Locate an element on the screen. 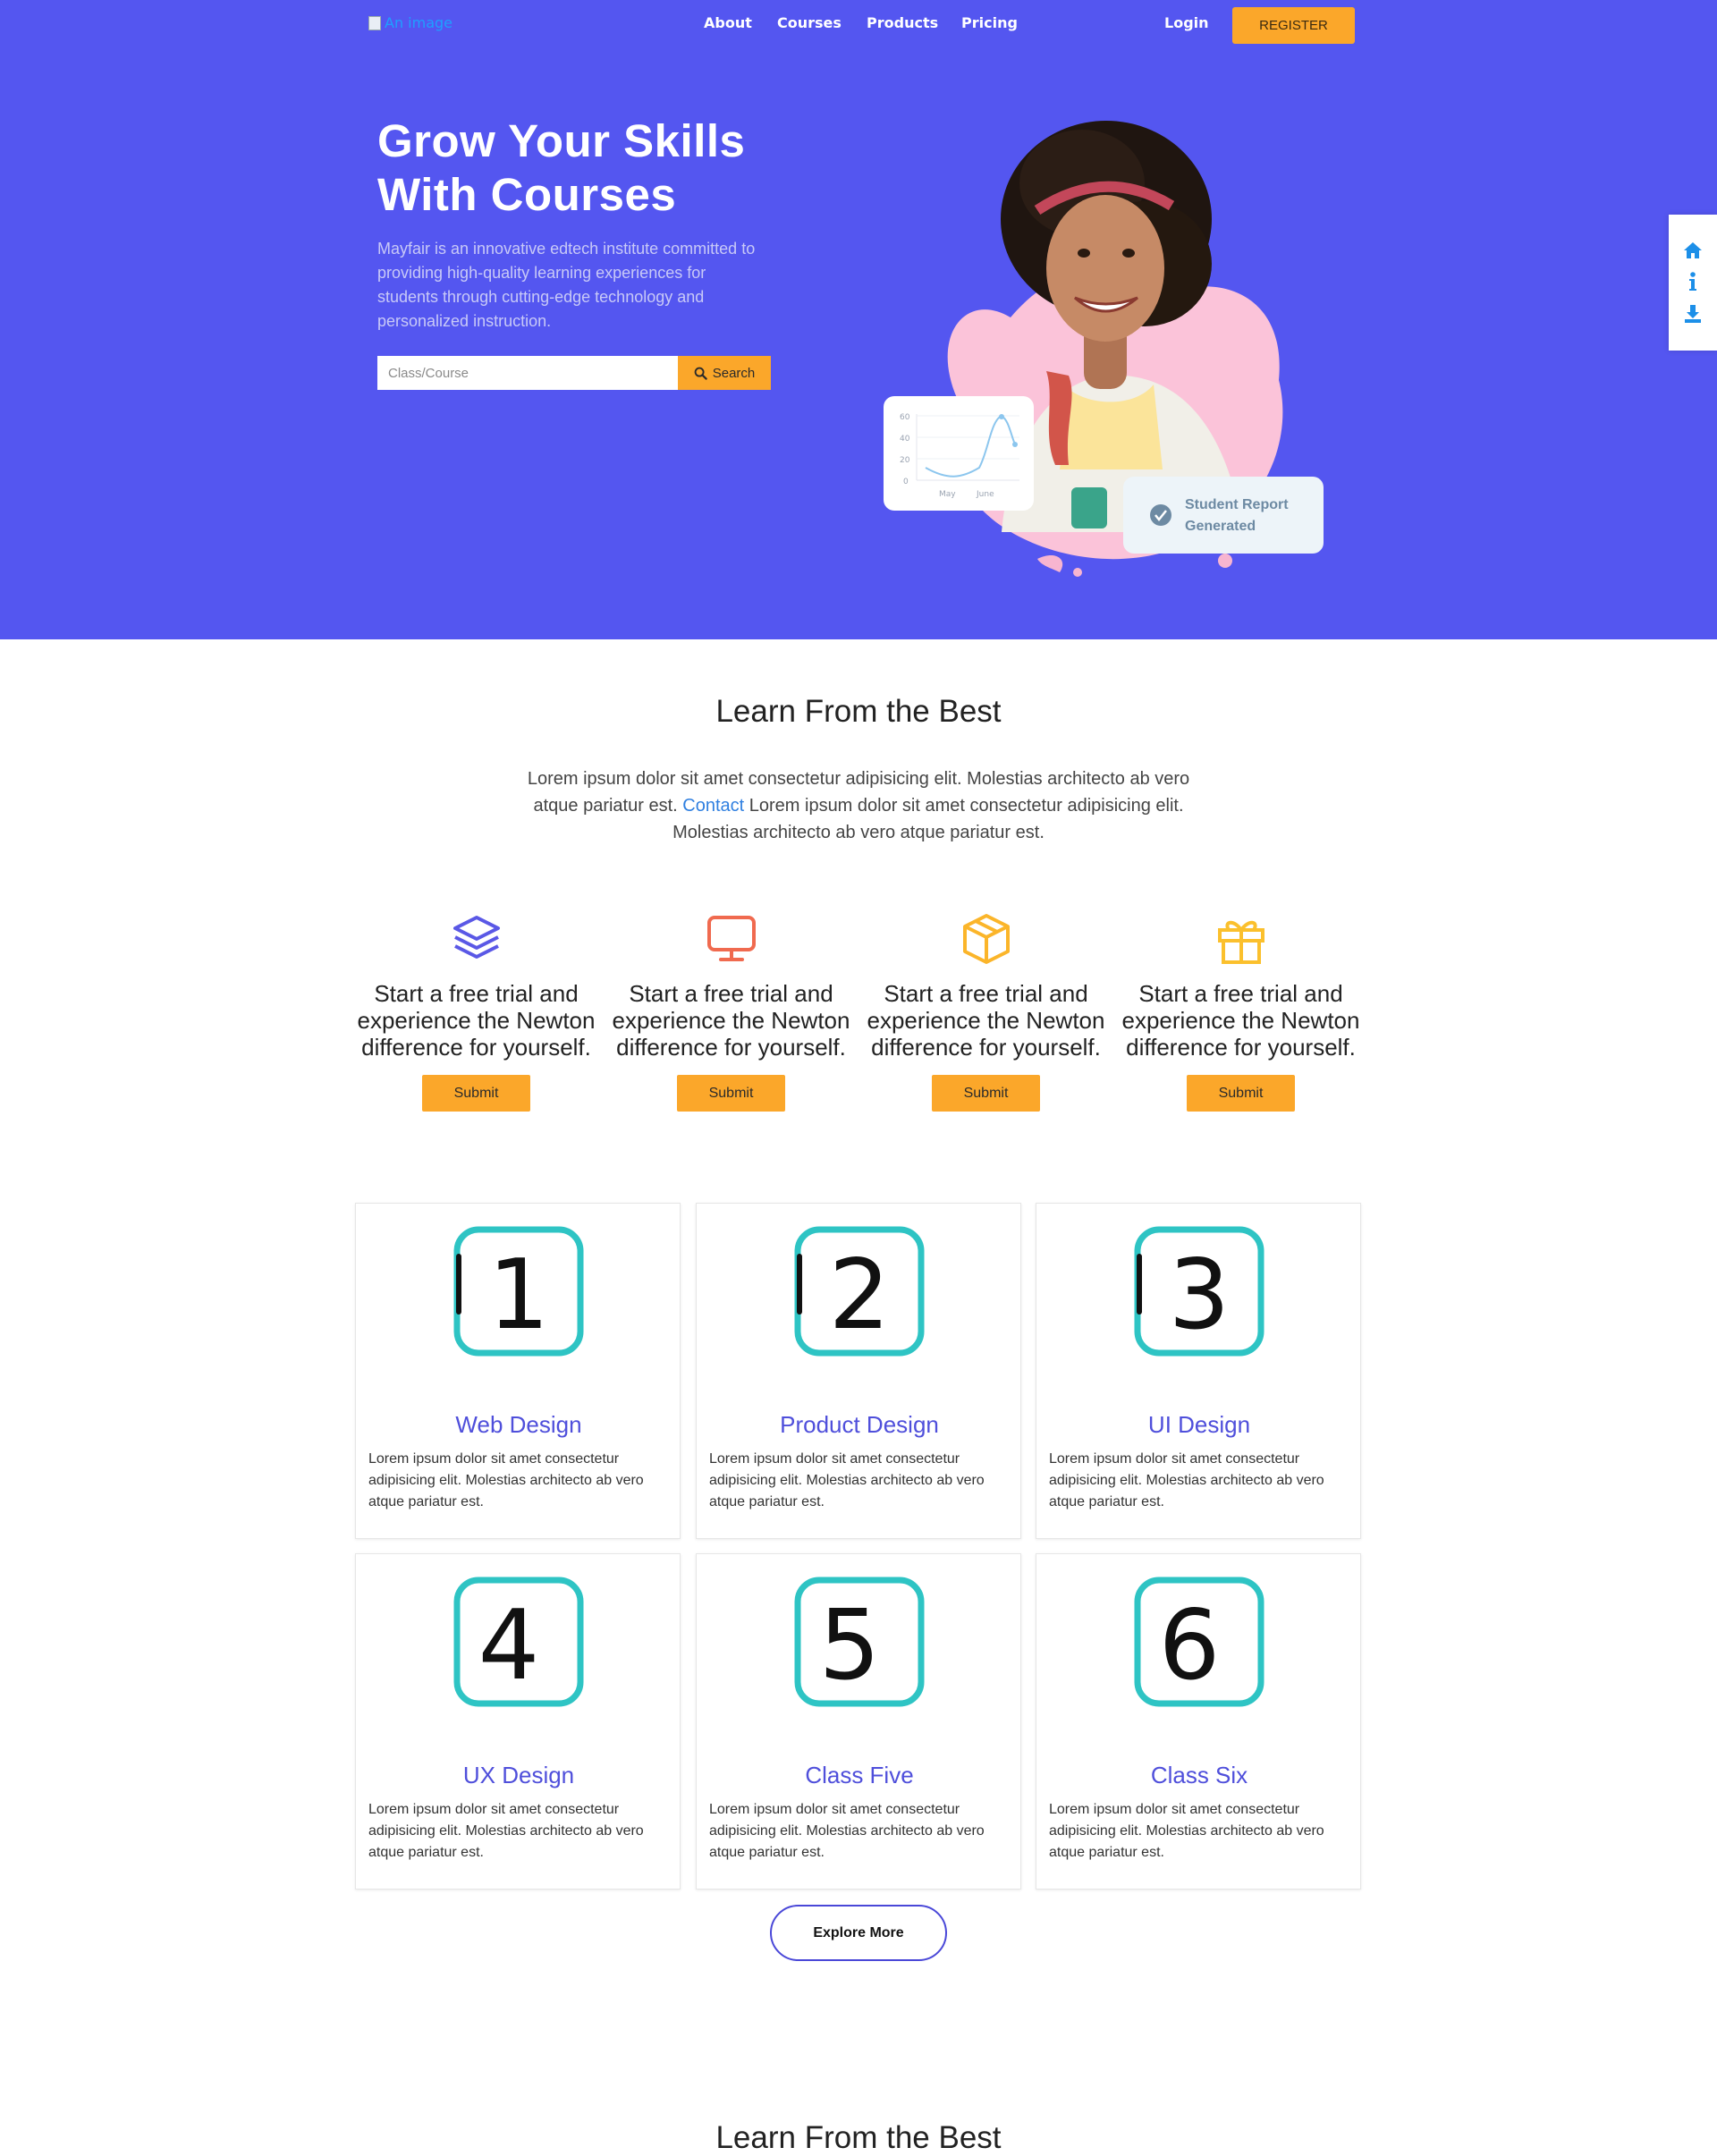 This screenshot has width=1717, height=2156. search-input is located at coordinates (527, 373).